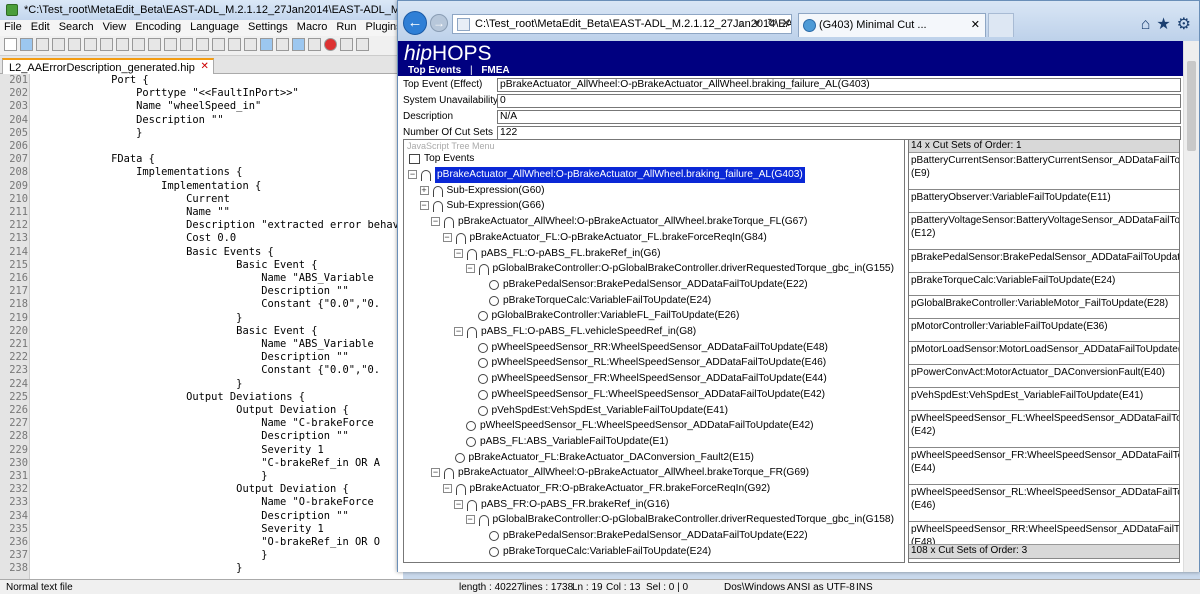  What do you see at coordinates (154, 44) in the screenshot?
I see `paste-icon` at bounding box center [154, 44].